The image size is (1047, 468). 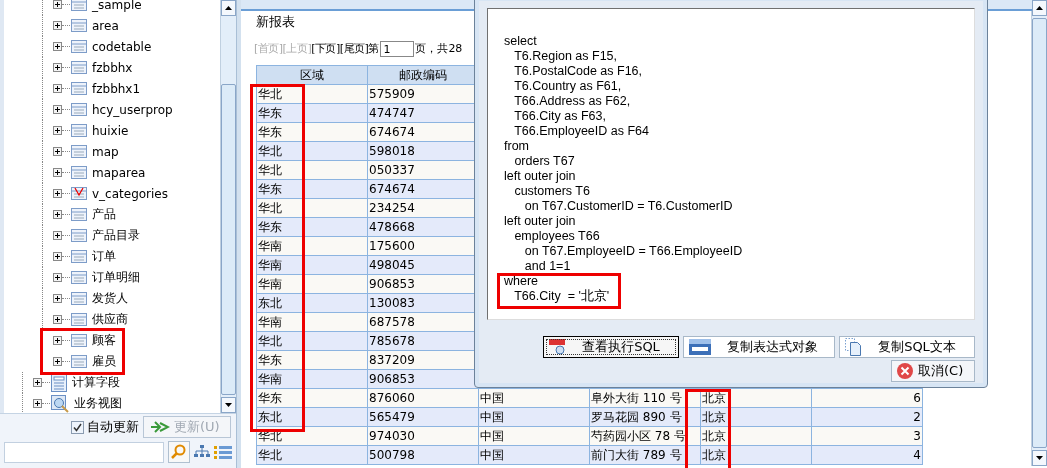 What do you see at coordinates (202, 452) in the screenshot?
I see `hierarchy-icon` at bounding box center [202, 452].